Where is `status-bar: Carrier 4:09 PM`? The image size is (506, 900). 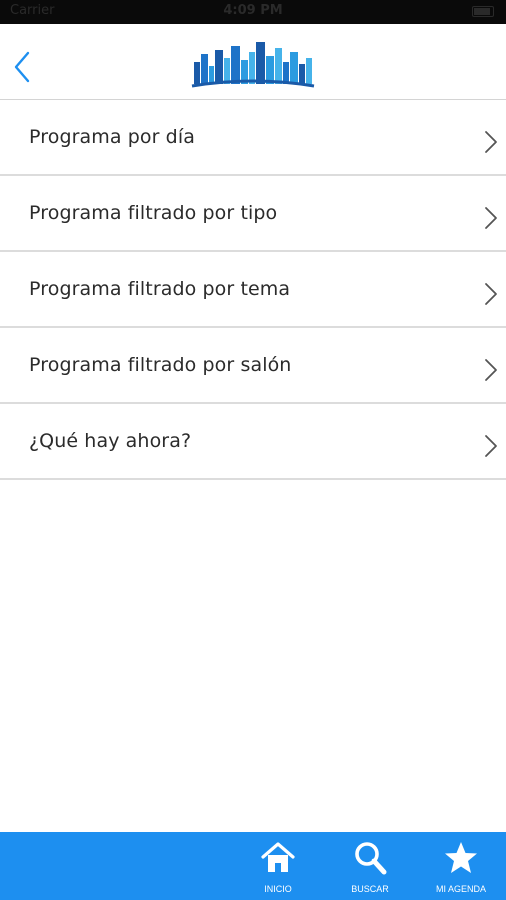
status-bar: Carrier 4:09 PM is located at coordinates (253, 12).